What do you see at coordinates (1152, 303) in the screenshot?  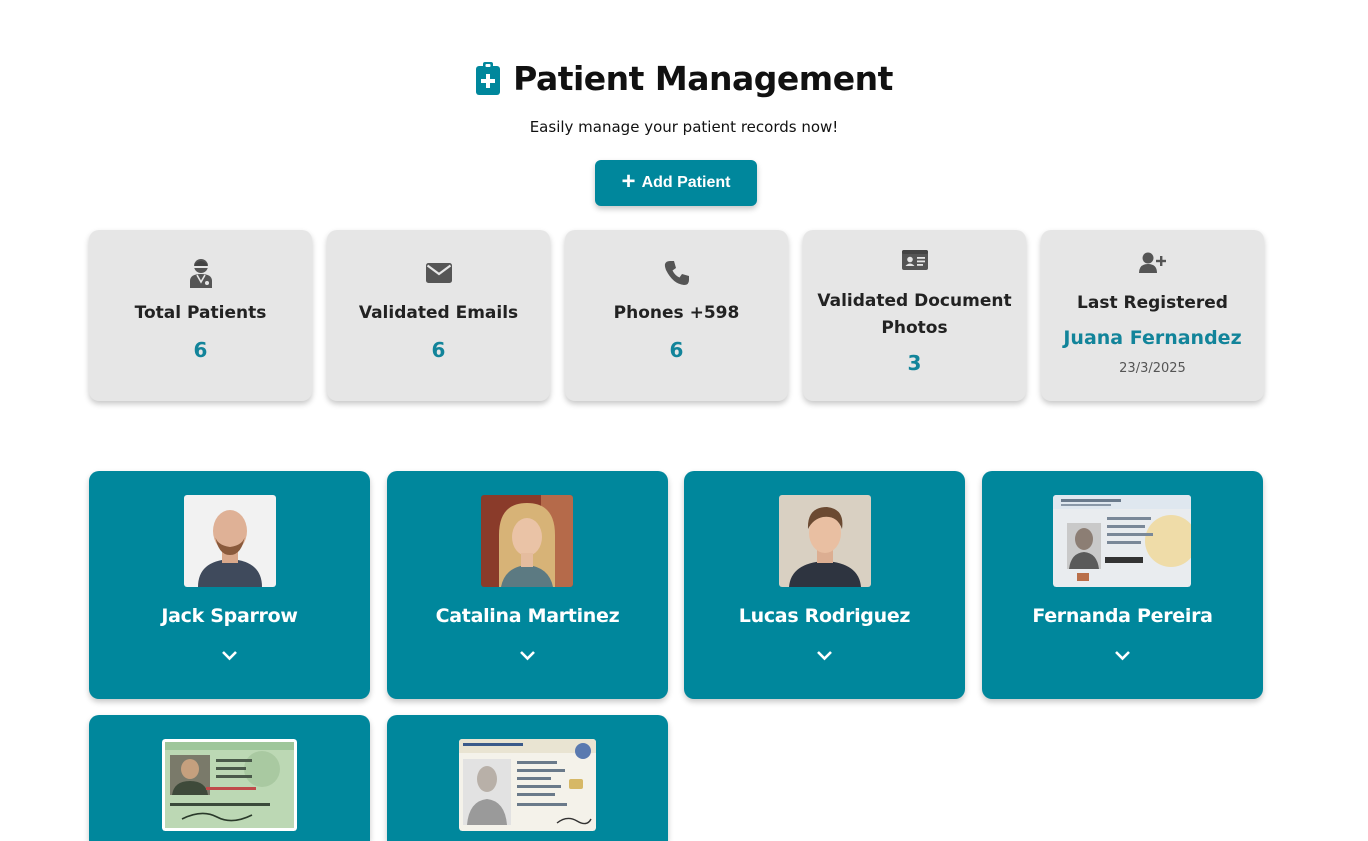 I see `stat-label: Last Registered` at bounding box center [1152, 303].